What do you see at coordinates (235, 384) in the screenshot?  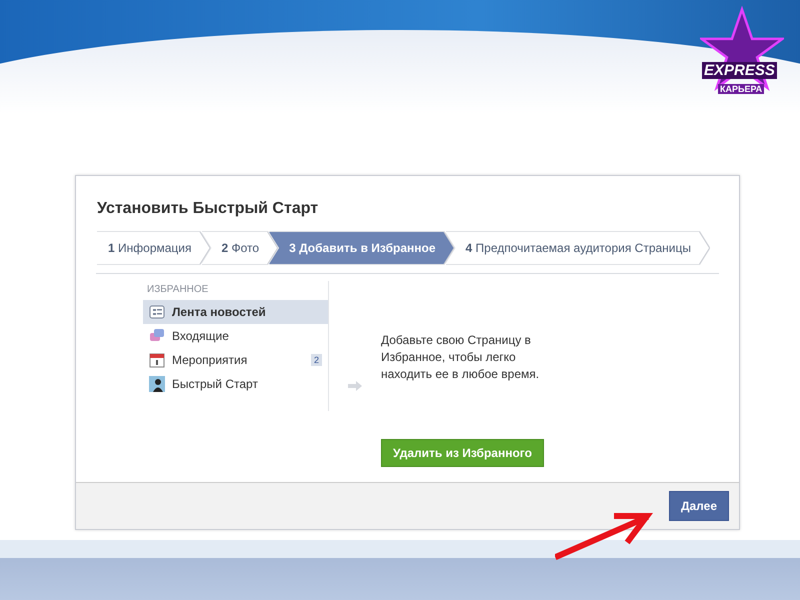 I see `favorites-item: Быстрый Старт` at bounding box center [235, 384].